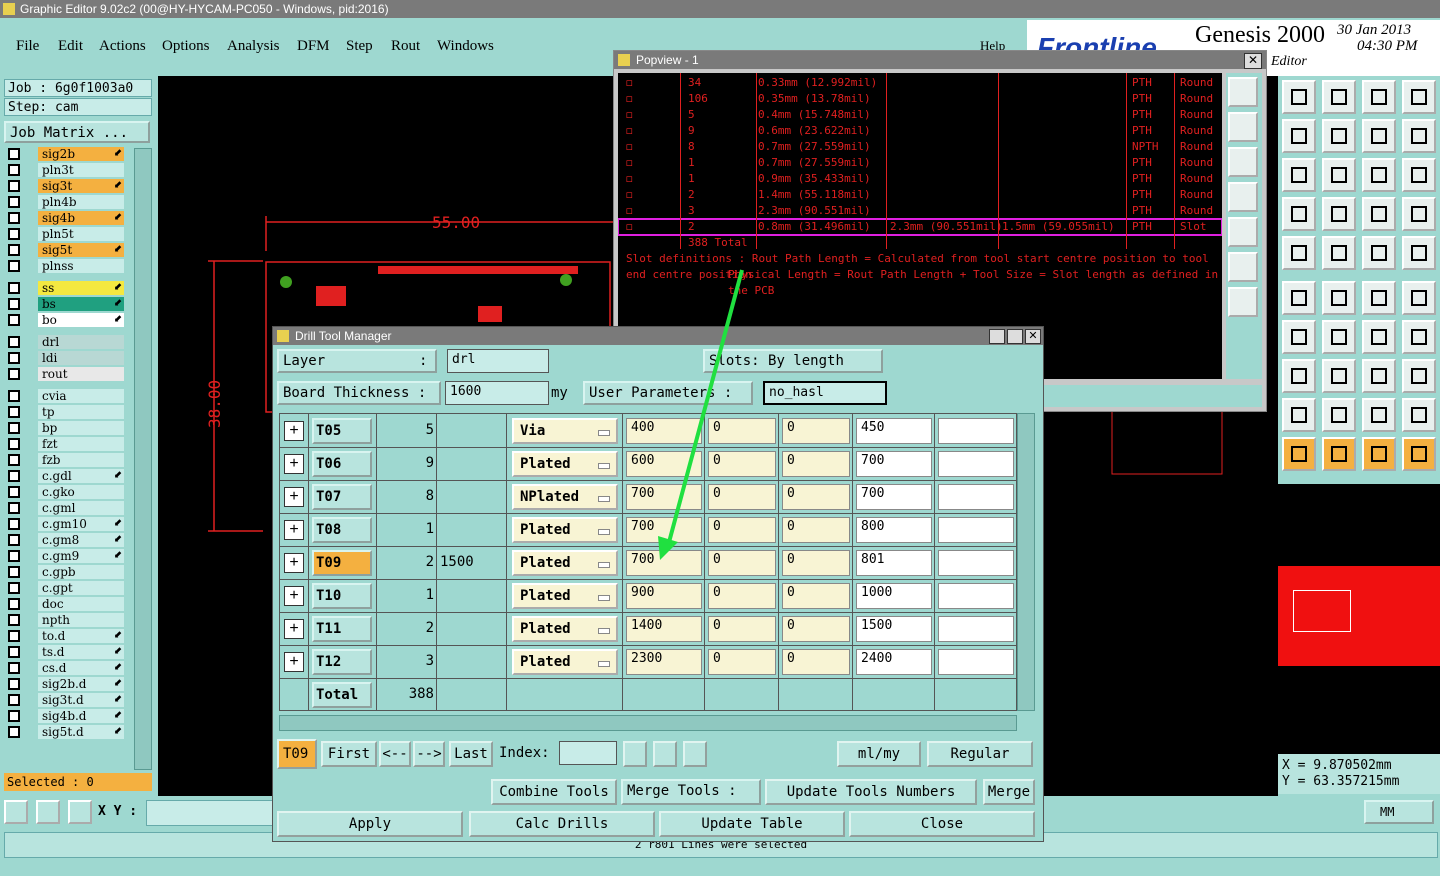  Describe the element at coordinates (701, 414) in the screenshot. I see `annotation-arrow` at that location.